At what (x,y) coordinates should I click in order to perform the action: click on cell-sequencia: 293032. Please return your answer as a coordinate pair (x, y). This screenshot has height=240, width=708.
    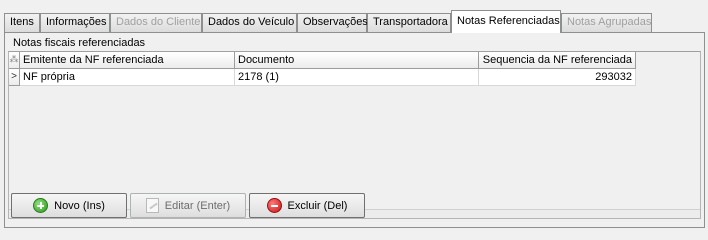
    Looking at the image, I should click on (557, 77).